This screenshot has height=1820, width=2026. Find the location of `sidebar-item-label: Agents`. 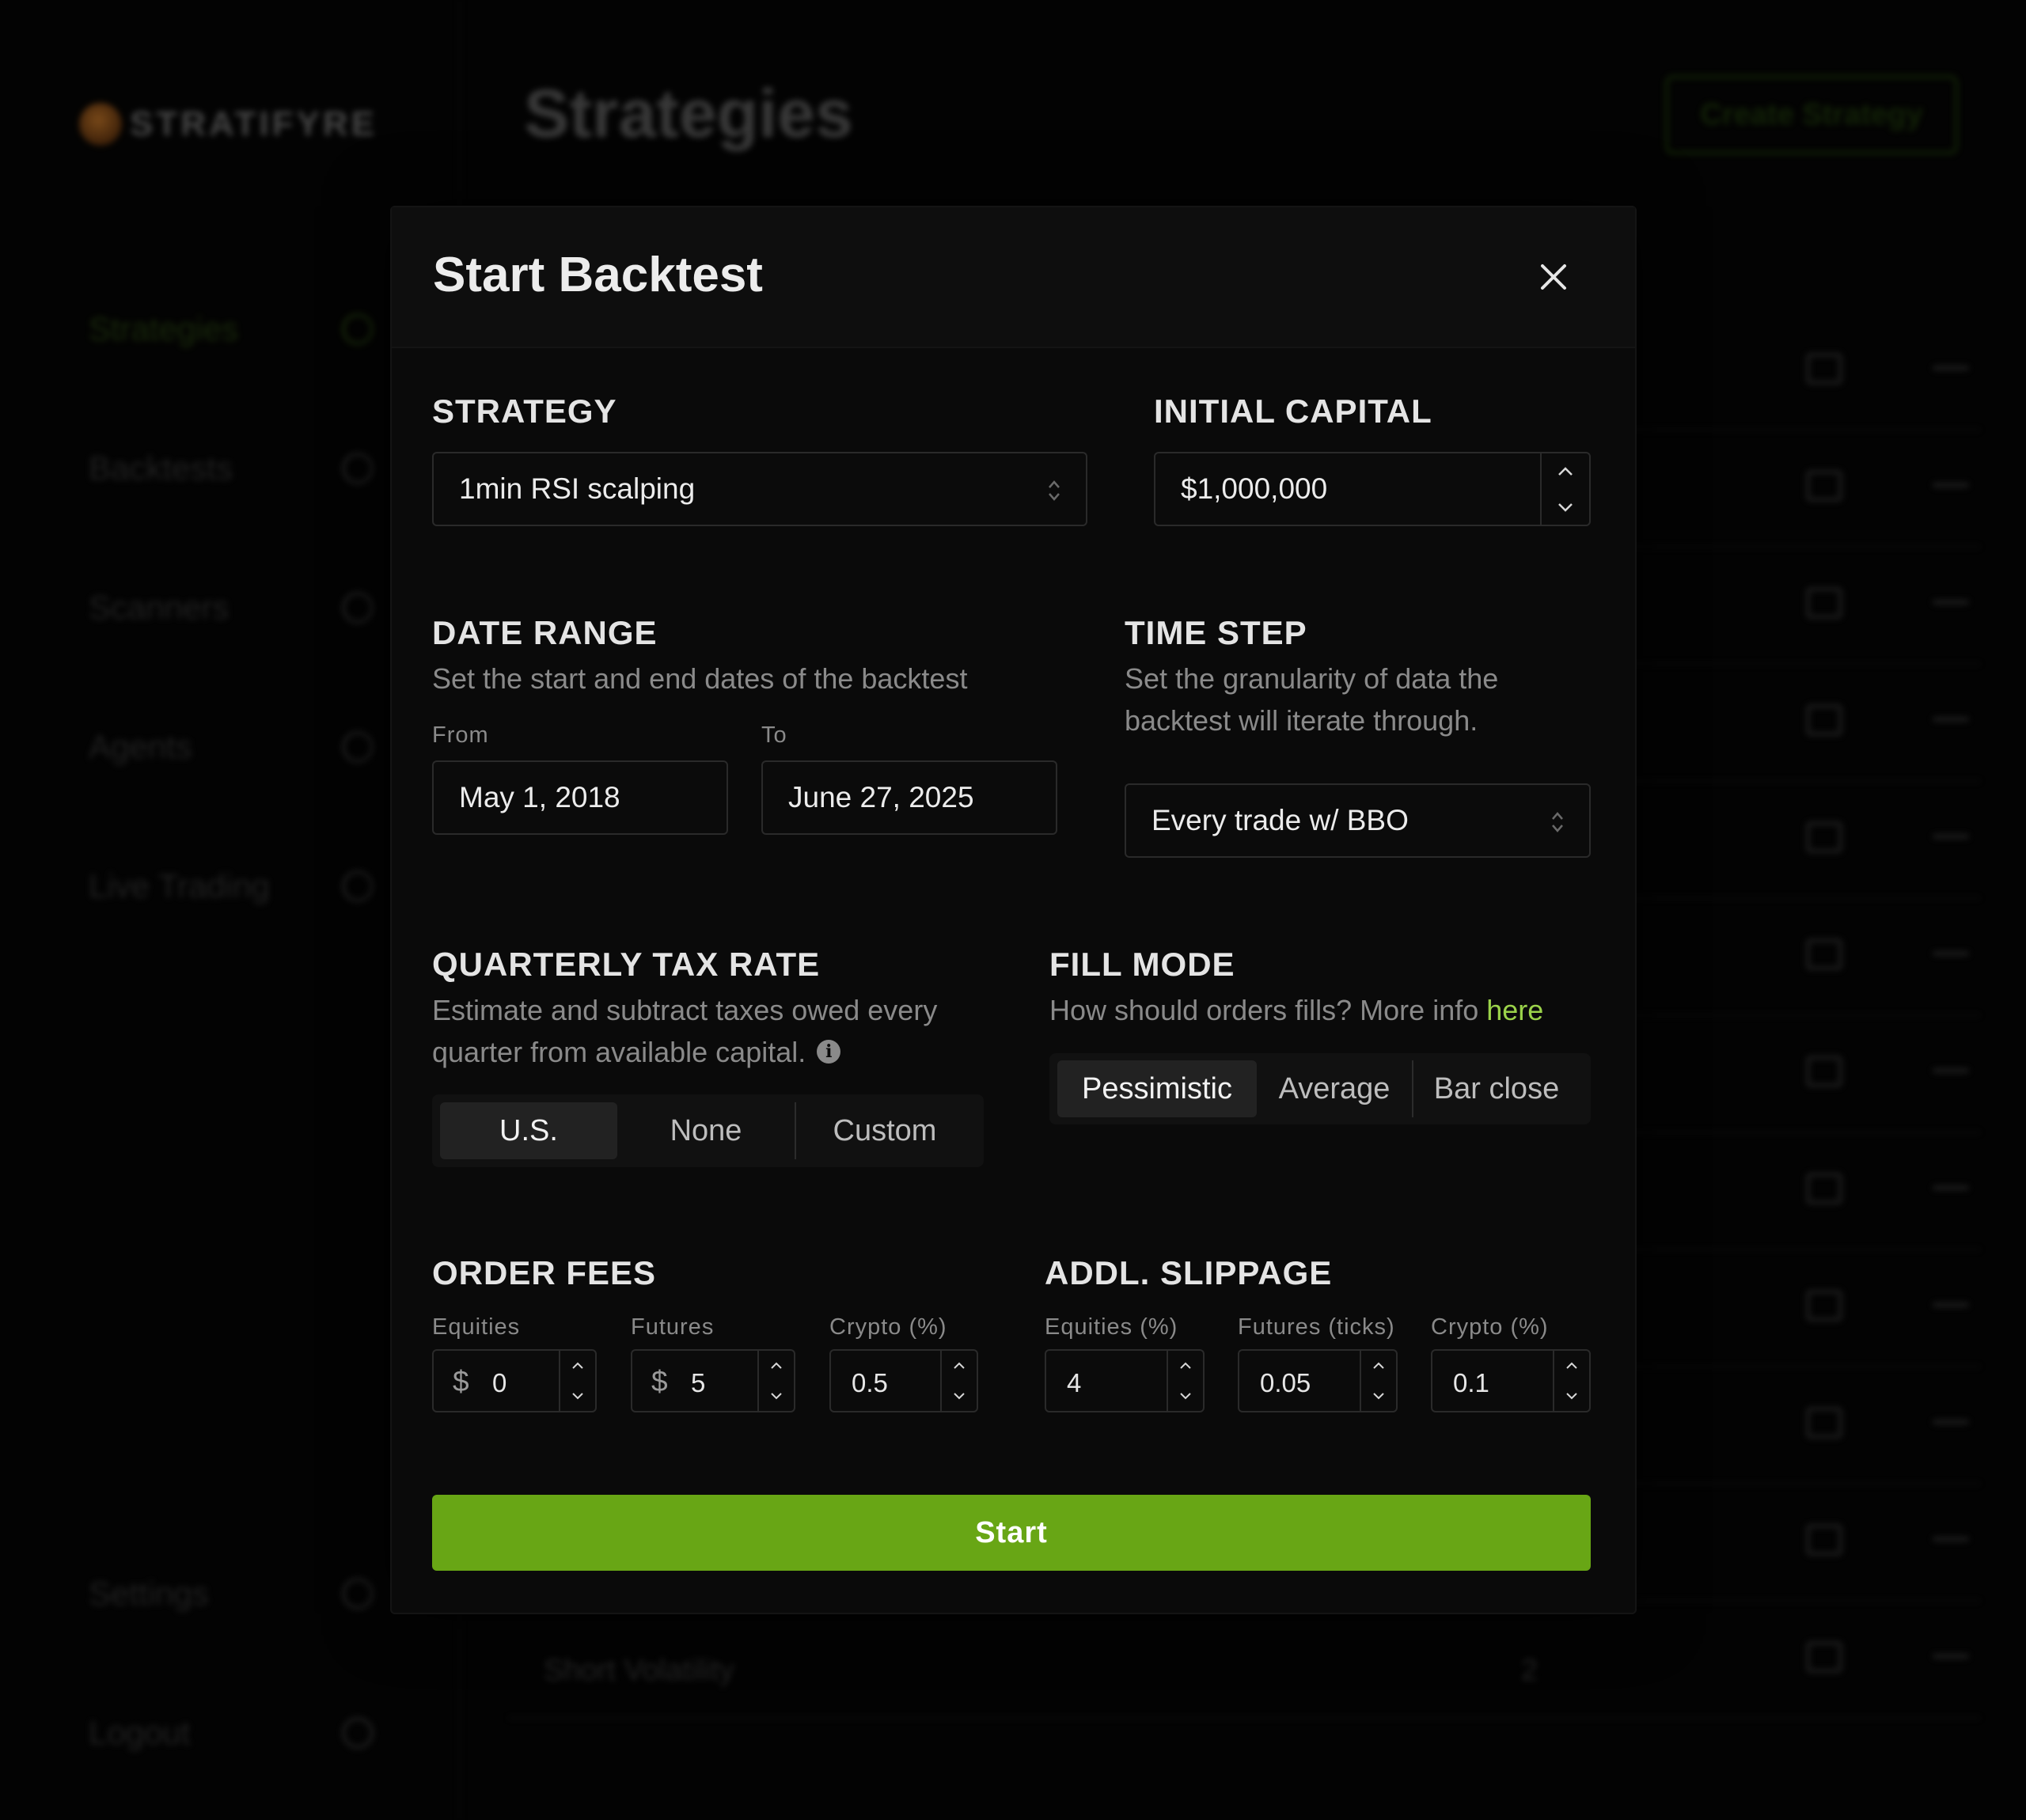

sidebar-item-label: Agents is located at coordinates (140, 746).